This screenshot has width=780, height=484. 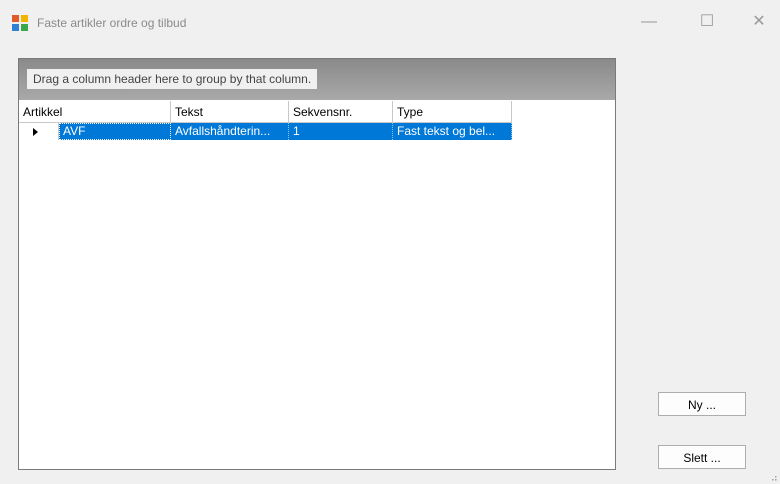 What do you see at coordinates (341, 112) in the screenshot?
I see `column-header-sekvensnr: Sekvensnr.` at bounding box center [341, 112].